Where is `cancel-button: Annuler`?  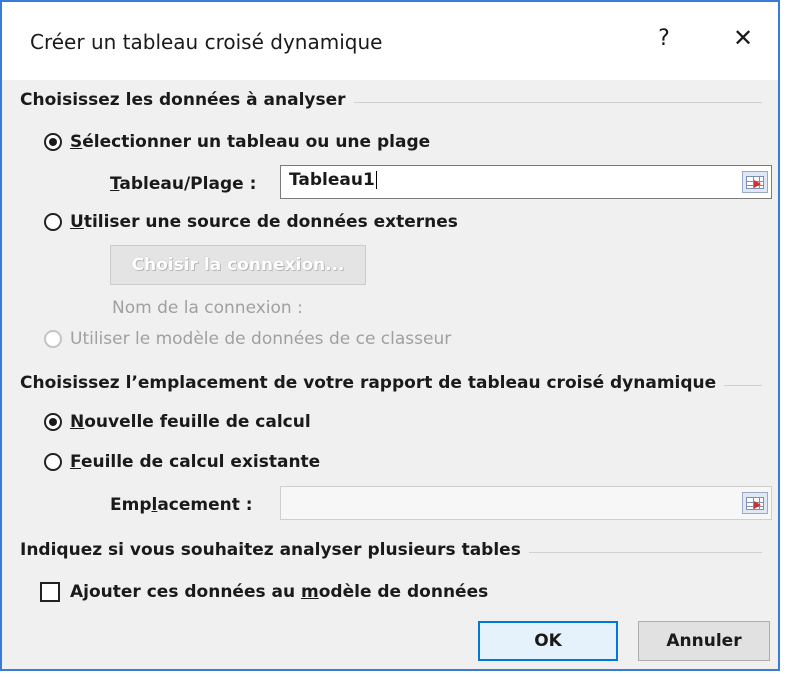 cancel-button: Annuler is located at coordinates (704, 641).